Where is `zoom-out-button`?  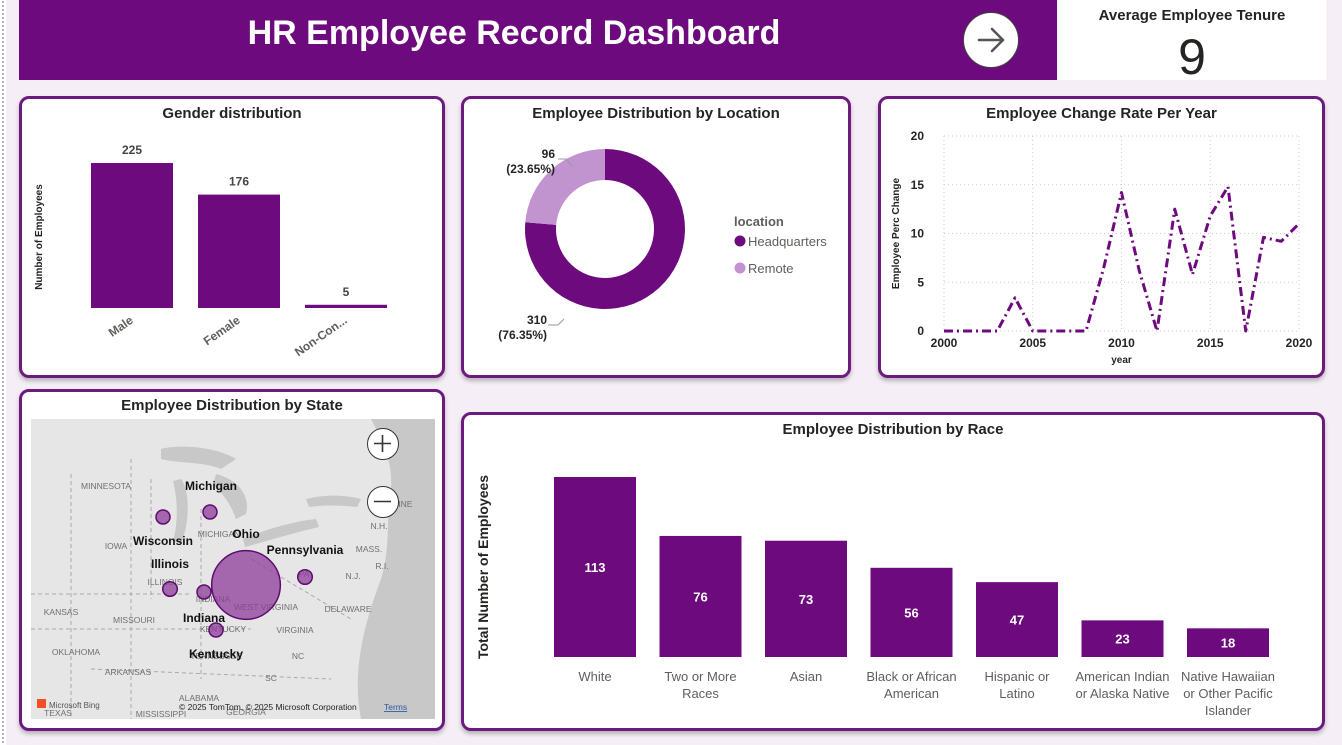 zoom-out-button is located at coordinates (383, 502).